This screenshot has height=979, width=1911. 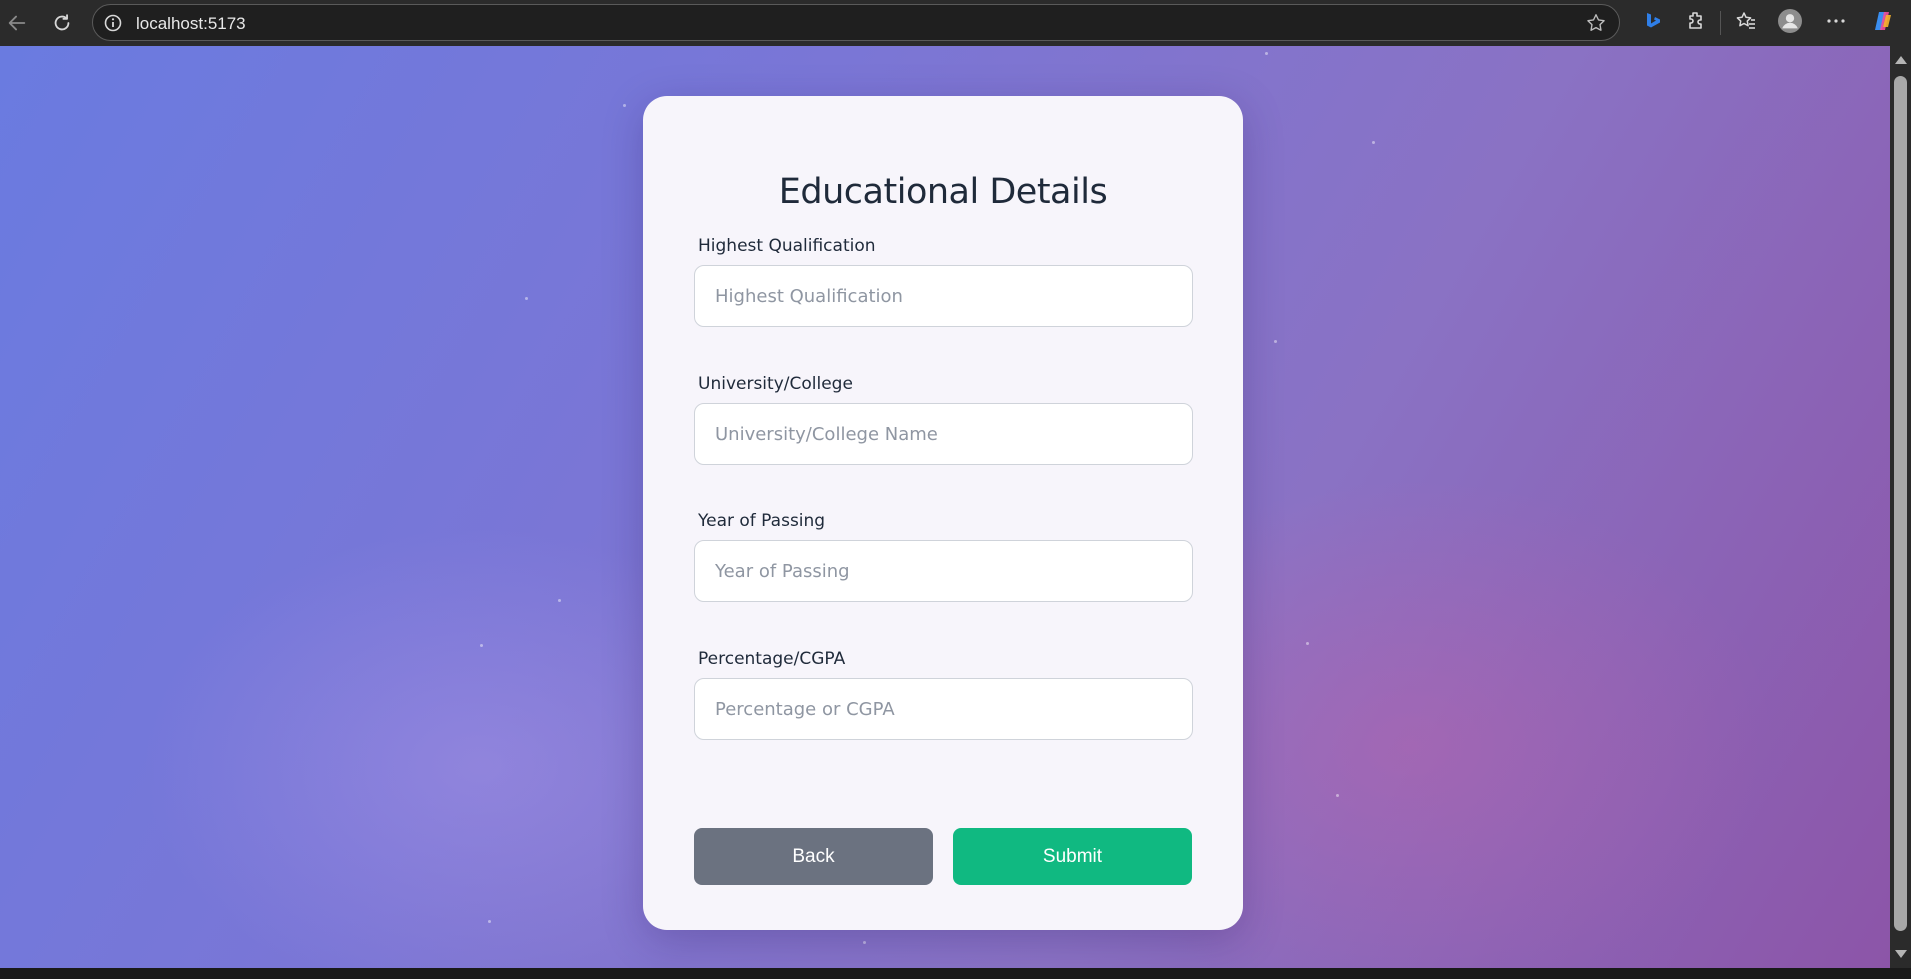 I want to click on scroll-up-arrow-icon, so click(x=1901, y=60).